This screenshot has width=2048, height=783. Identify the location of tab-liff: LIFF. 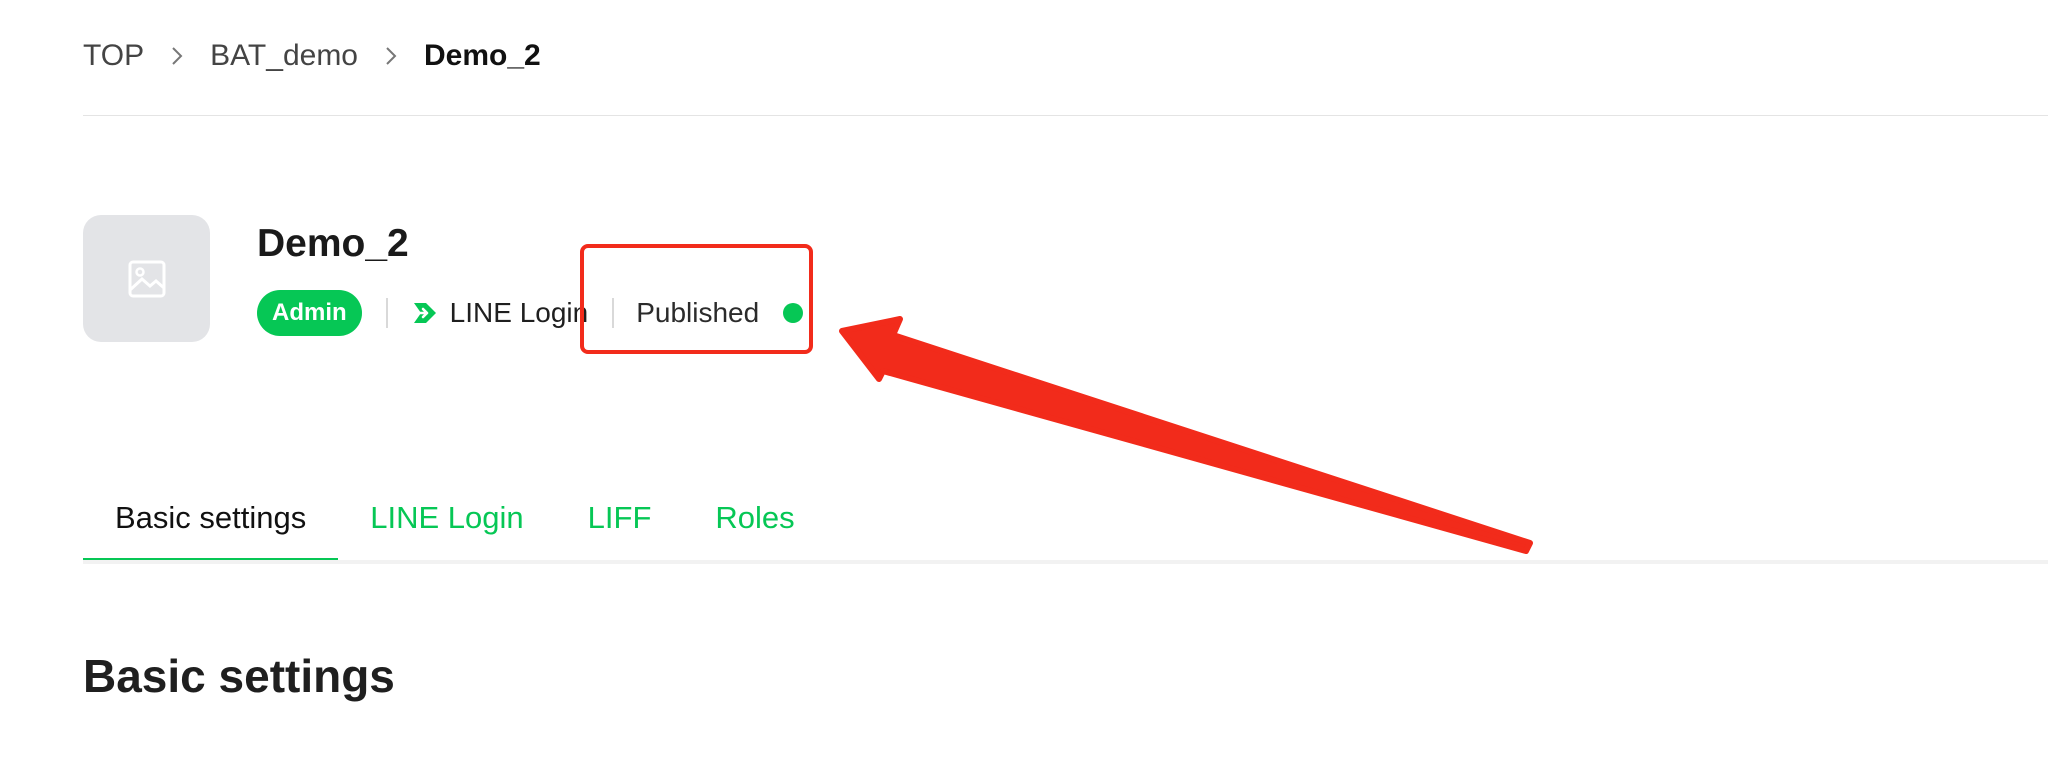
(620, 518).